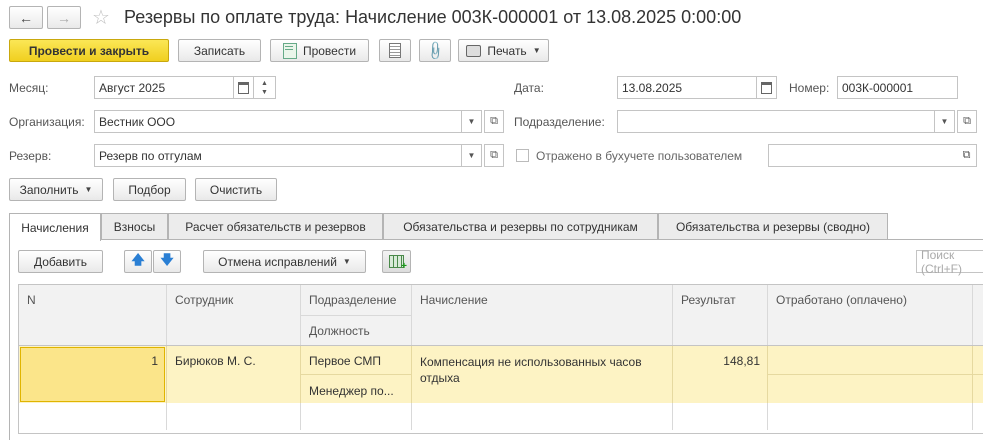  I want to click on cancel-corrections-label: Отмена исправлений, so click(277, 261).